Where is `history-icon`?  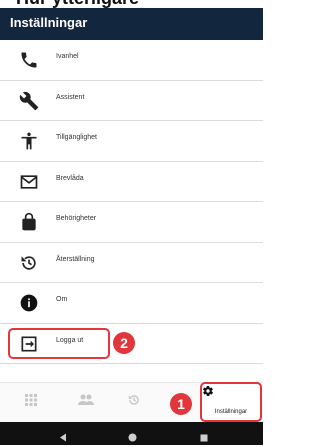
history-icon is located at coordinates (134, 400).